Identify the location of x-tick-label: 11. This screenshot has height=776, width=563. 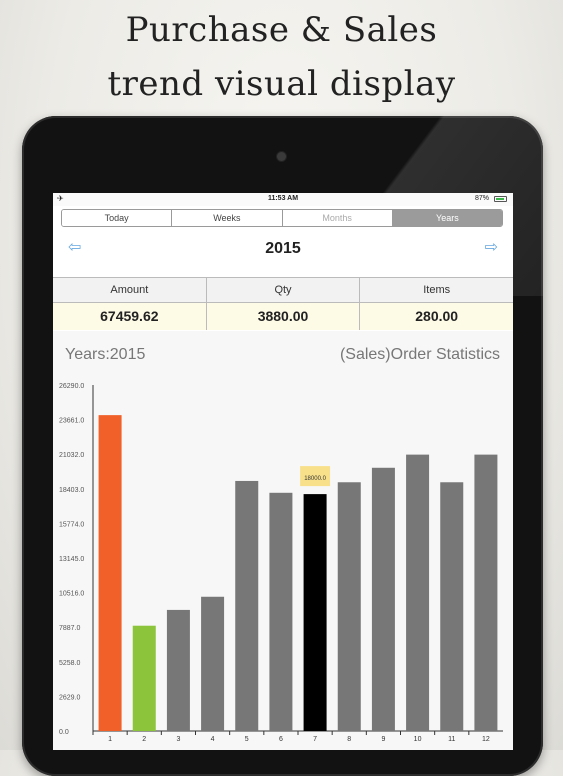
(451, 739).